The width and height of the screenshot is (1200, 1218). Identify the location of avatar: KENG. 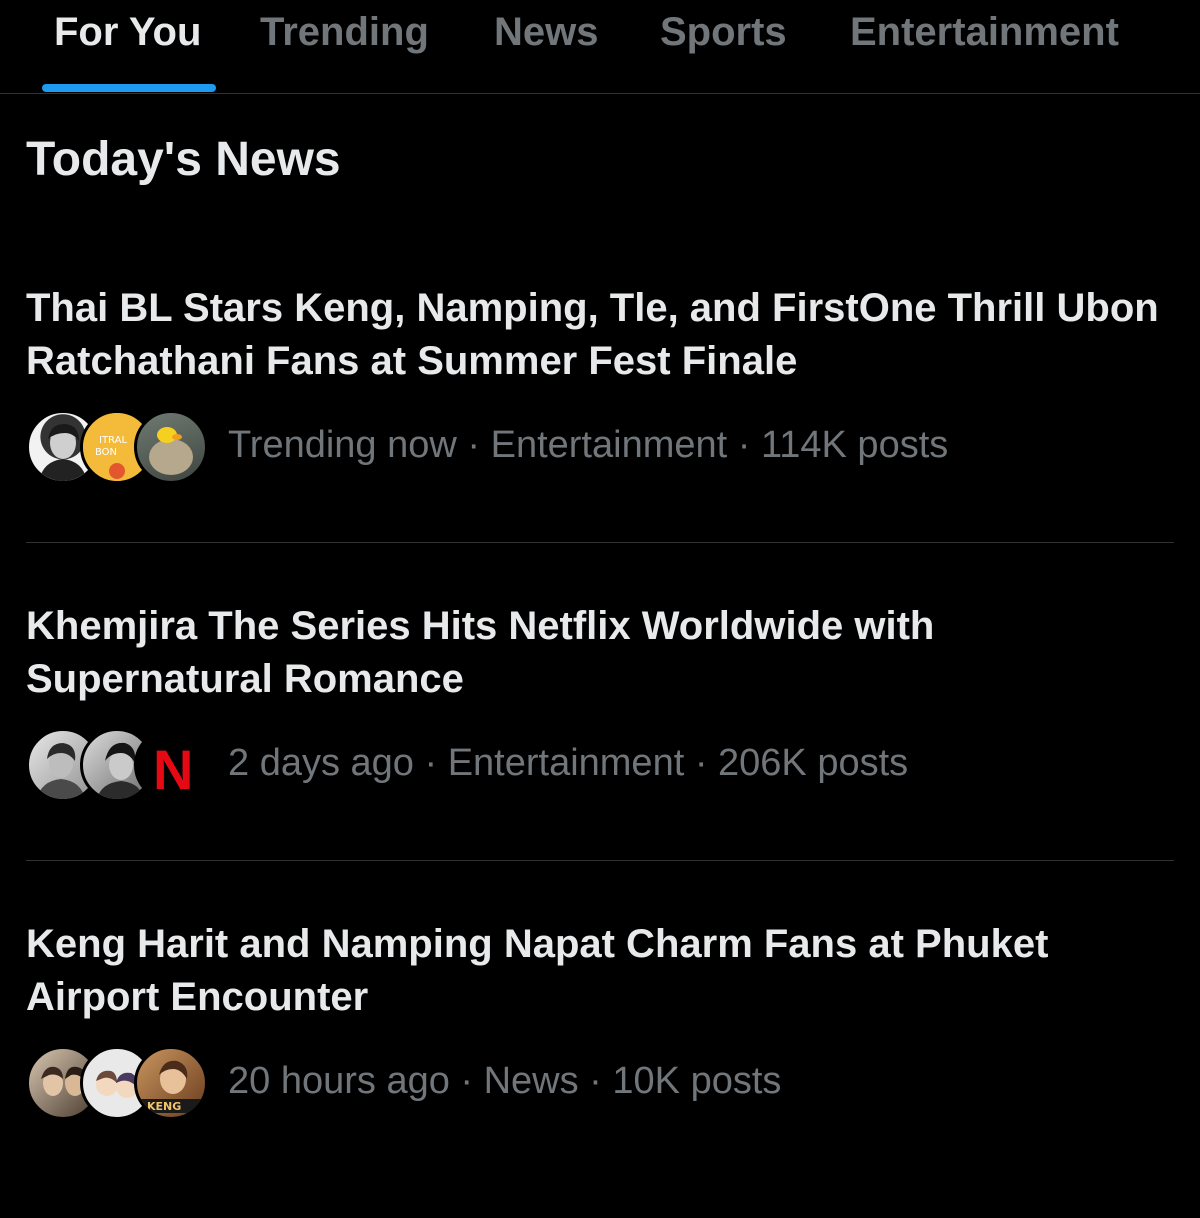
(171, 1083).